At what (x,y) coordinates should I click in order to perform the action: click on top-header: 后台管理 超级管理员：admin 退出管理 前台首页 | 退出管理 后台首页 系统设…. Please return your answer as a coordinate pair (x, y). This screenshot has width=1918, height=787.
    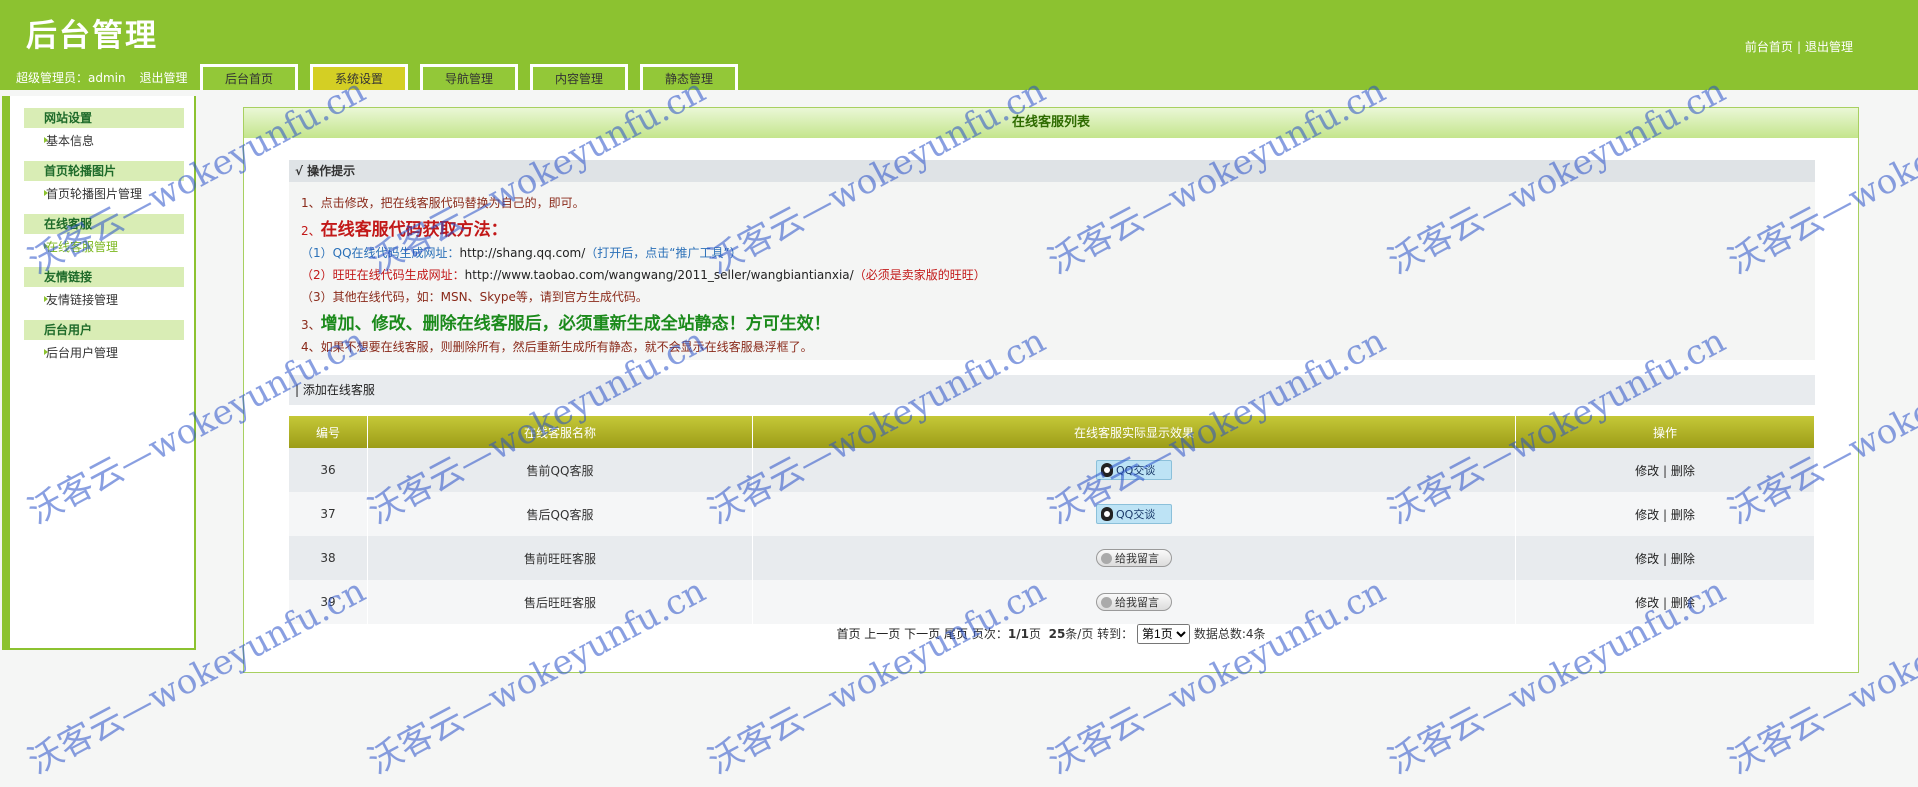
    Looking at the image, I should click on (959, 45).